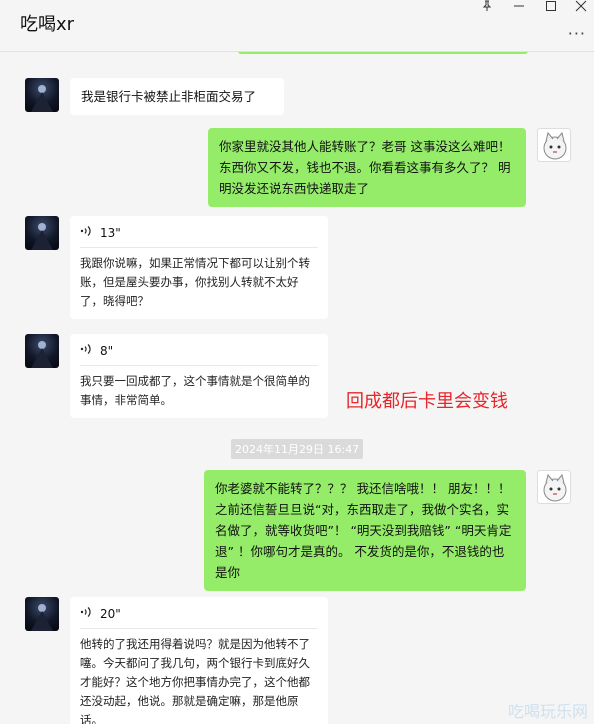 The image size is (594, 724). What do you see at coordinates (487, 7) in the screenshot?
I see `pin-icon` at bounding box center [487, 7].